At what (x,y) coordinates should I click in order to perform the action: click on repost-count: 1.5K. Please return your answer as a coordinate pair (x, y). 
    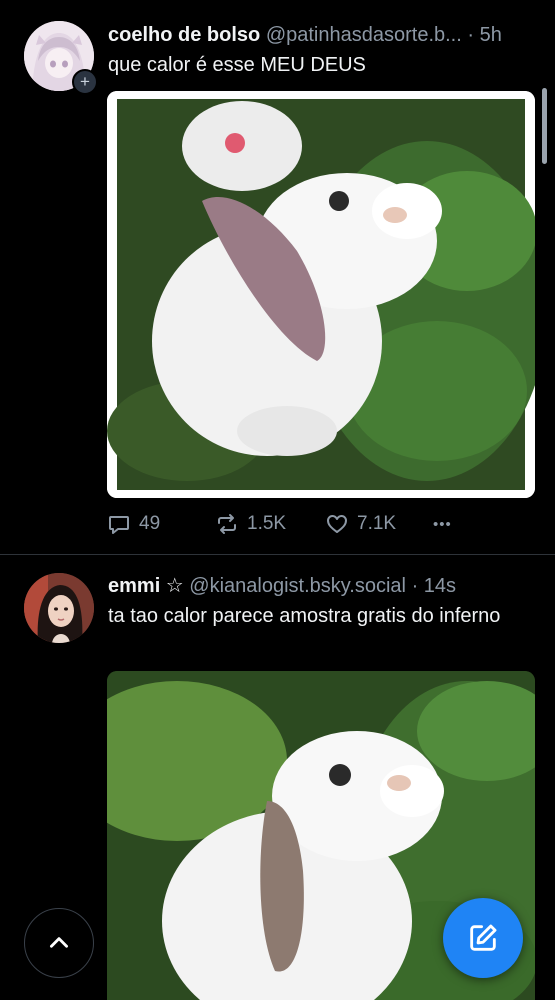
    Looking at the image, I should click on (267, 523).